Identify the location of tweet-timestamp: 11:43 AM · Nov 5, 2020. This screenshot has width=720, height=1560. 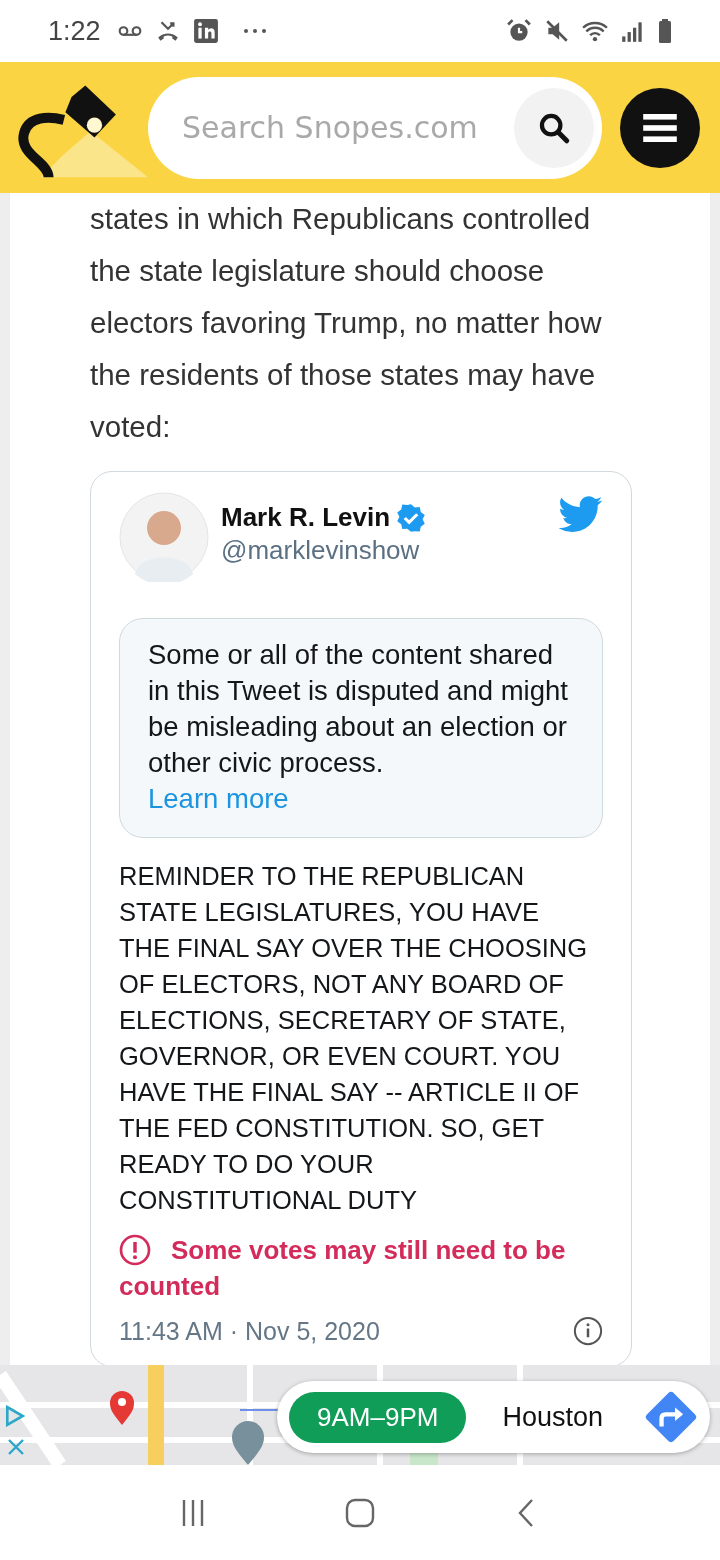
(249, 1331).